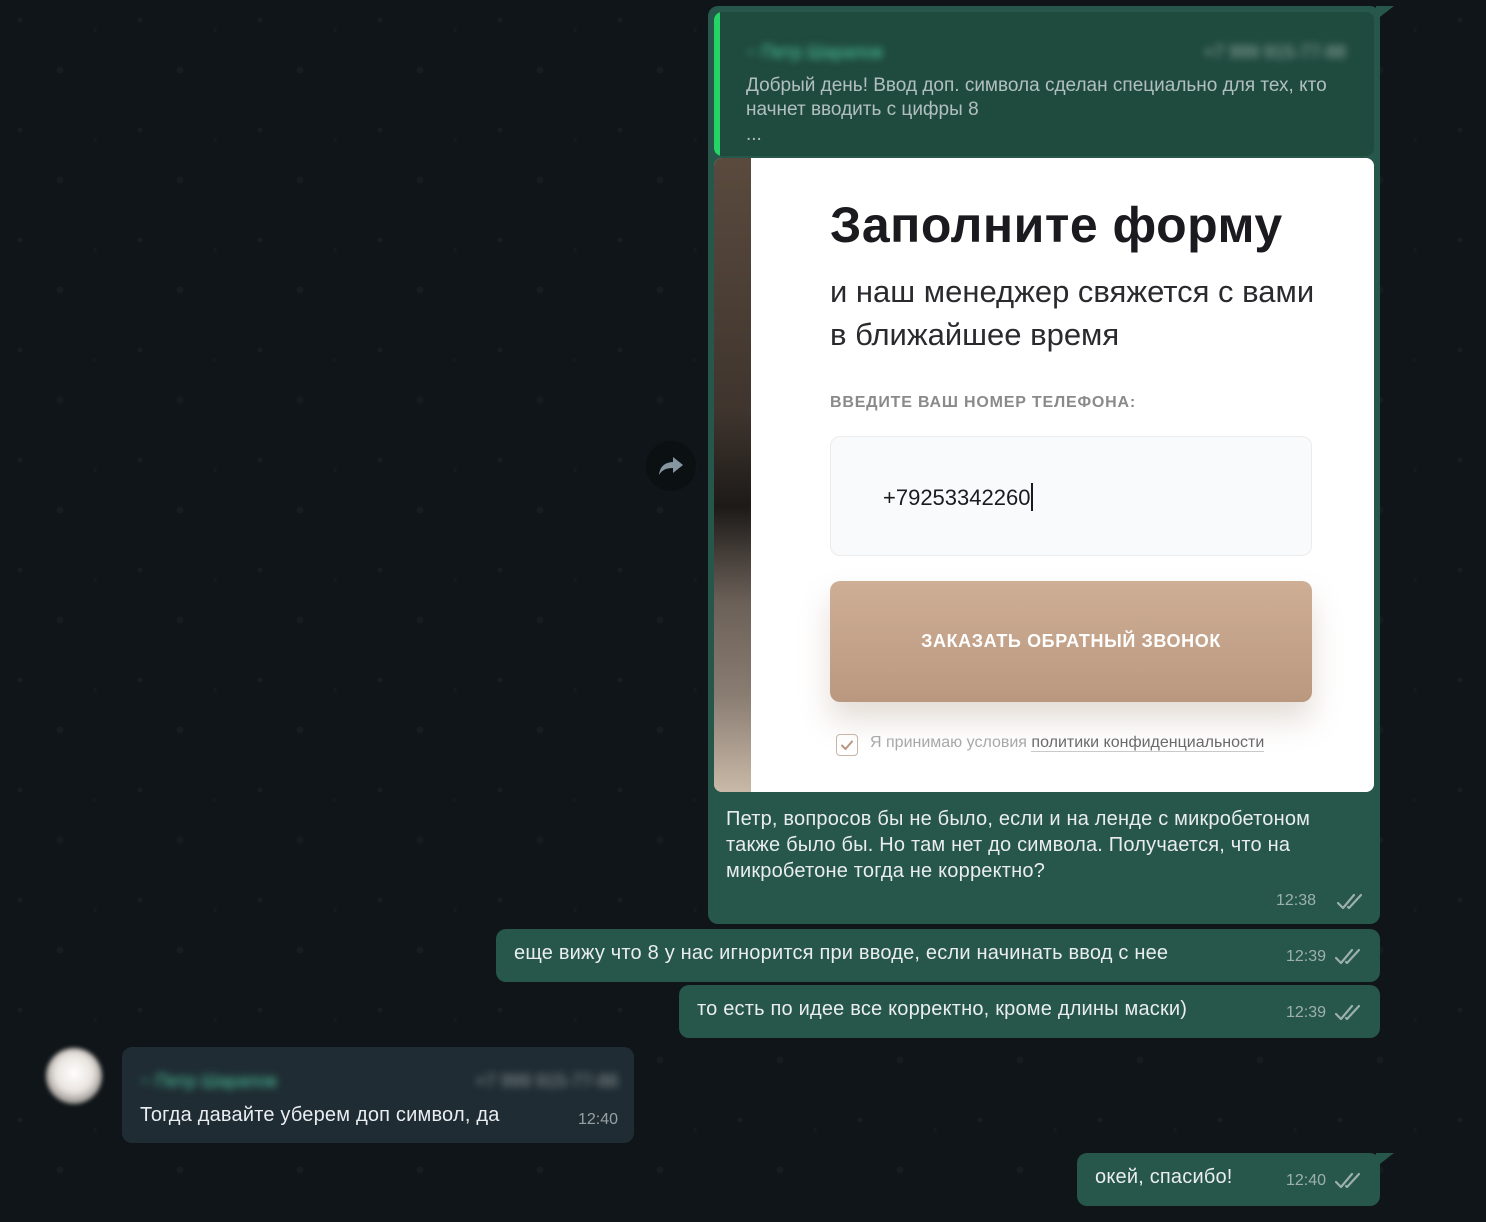 This screenshot has height=1222, width=1486. What do you see at coordinates (948, 742) in the screenshot?
I see `consent-text: Я принимаю условия` at bounding box center [948, 742].